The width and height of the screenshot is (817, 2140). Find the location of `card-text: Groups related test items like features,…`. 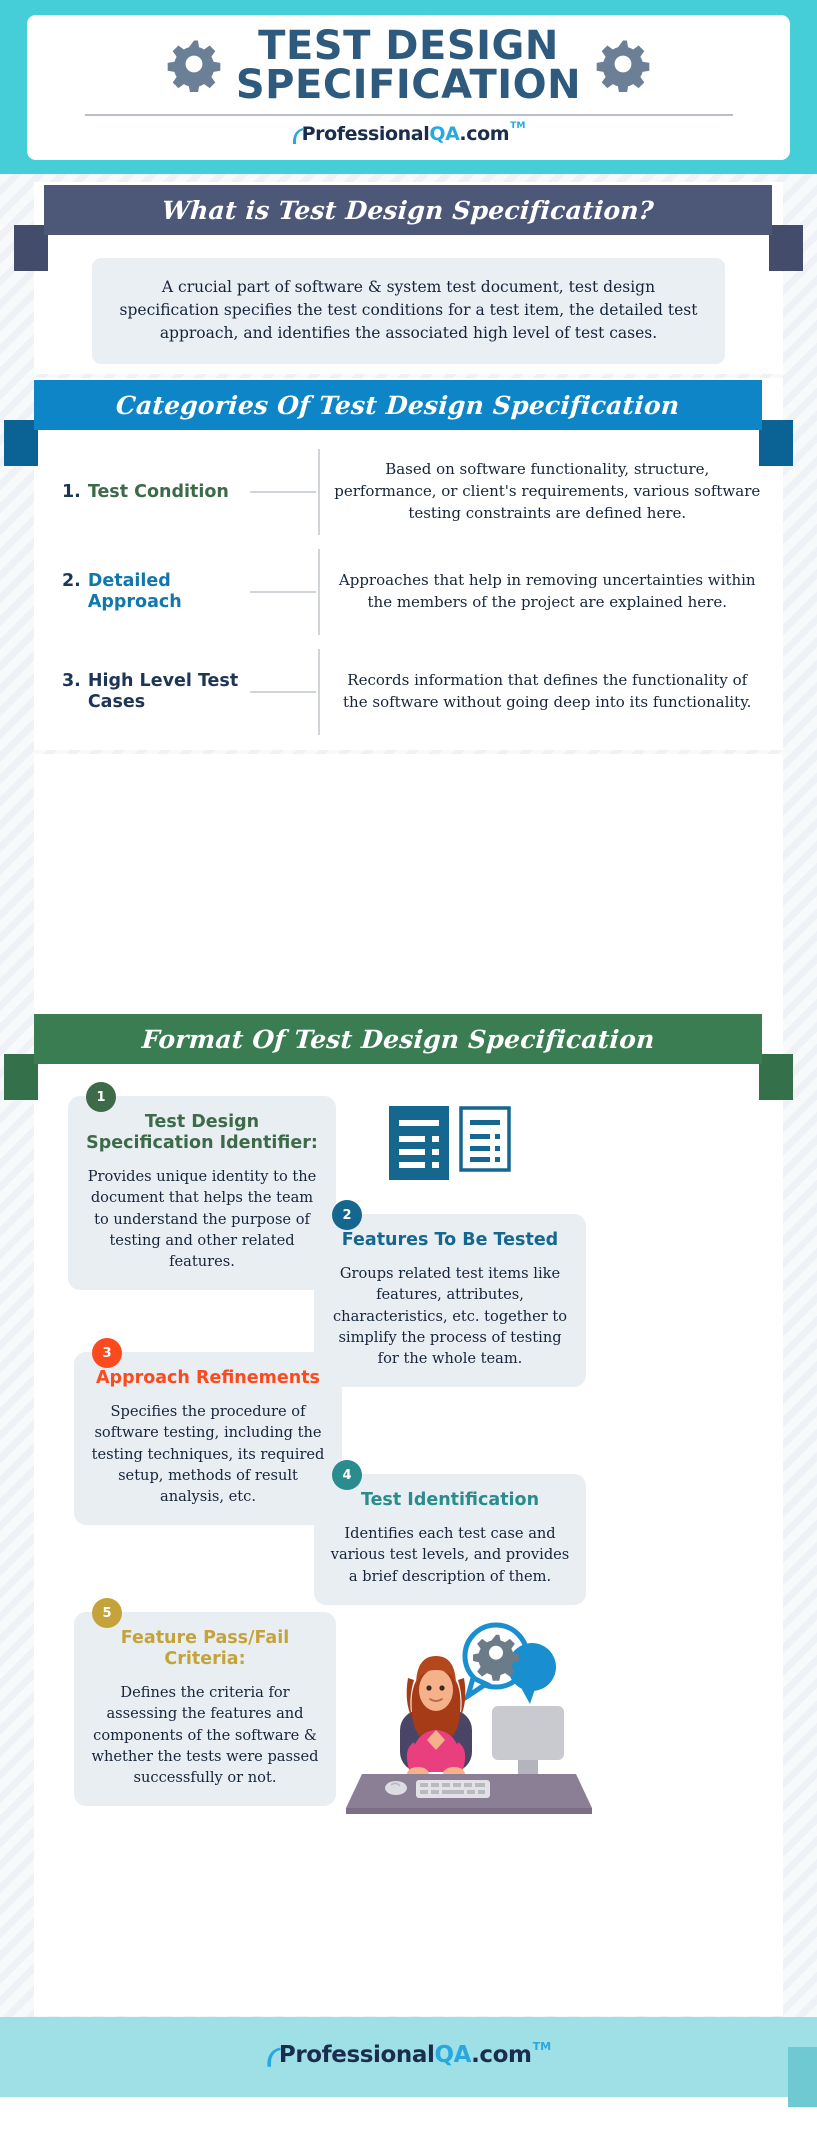

card-text: Groups related test items like features,… is located at coordinates (450, 1316).